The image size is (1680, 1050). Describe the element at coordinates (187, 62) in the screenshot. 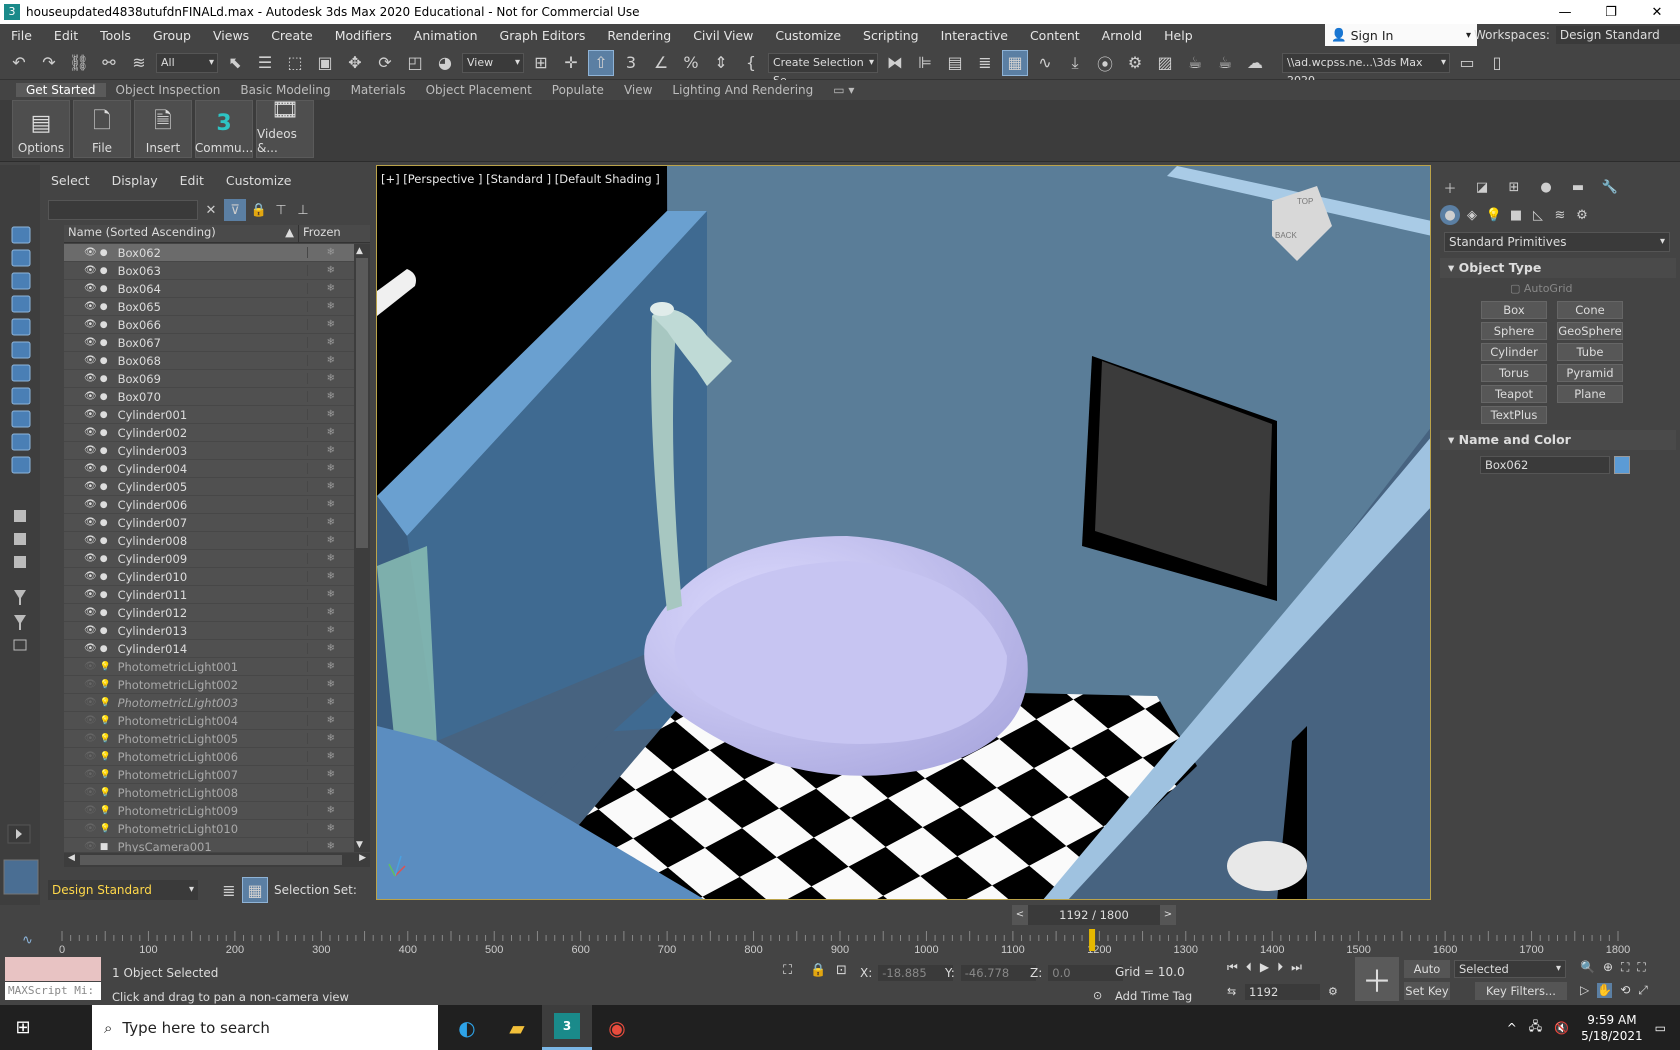

I see `selection-filter-dropdown: All` at that location.